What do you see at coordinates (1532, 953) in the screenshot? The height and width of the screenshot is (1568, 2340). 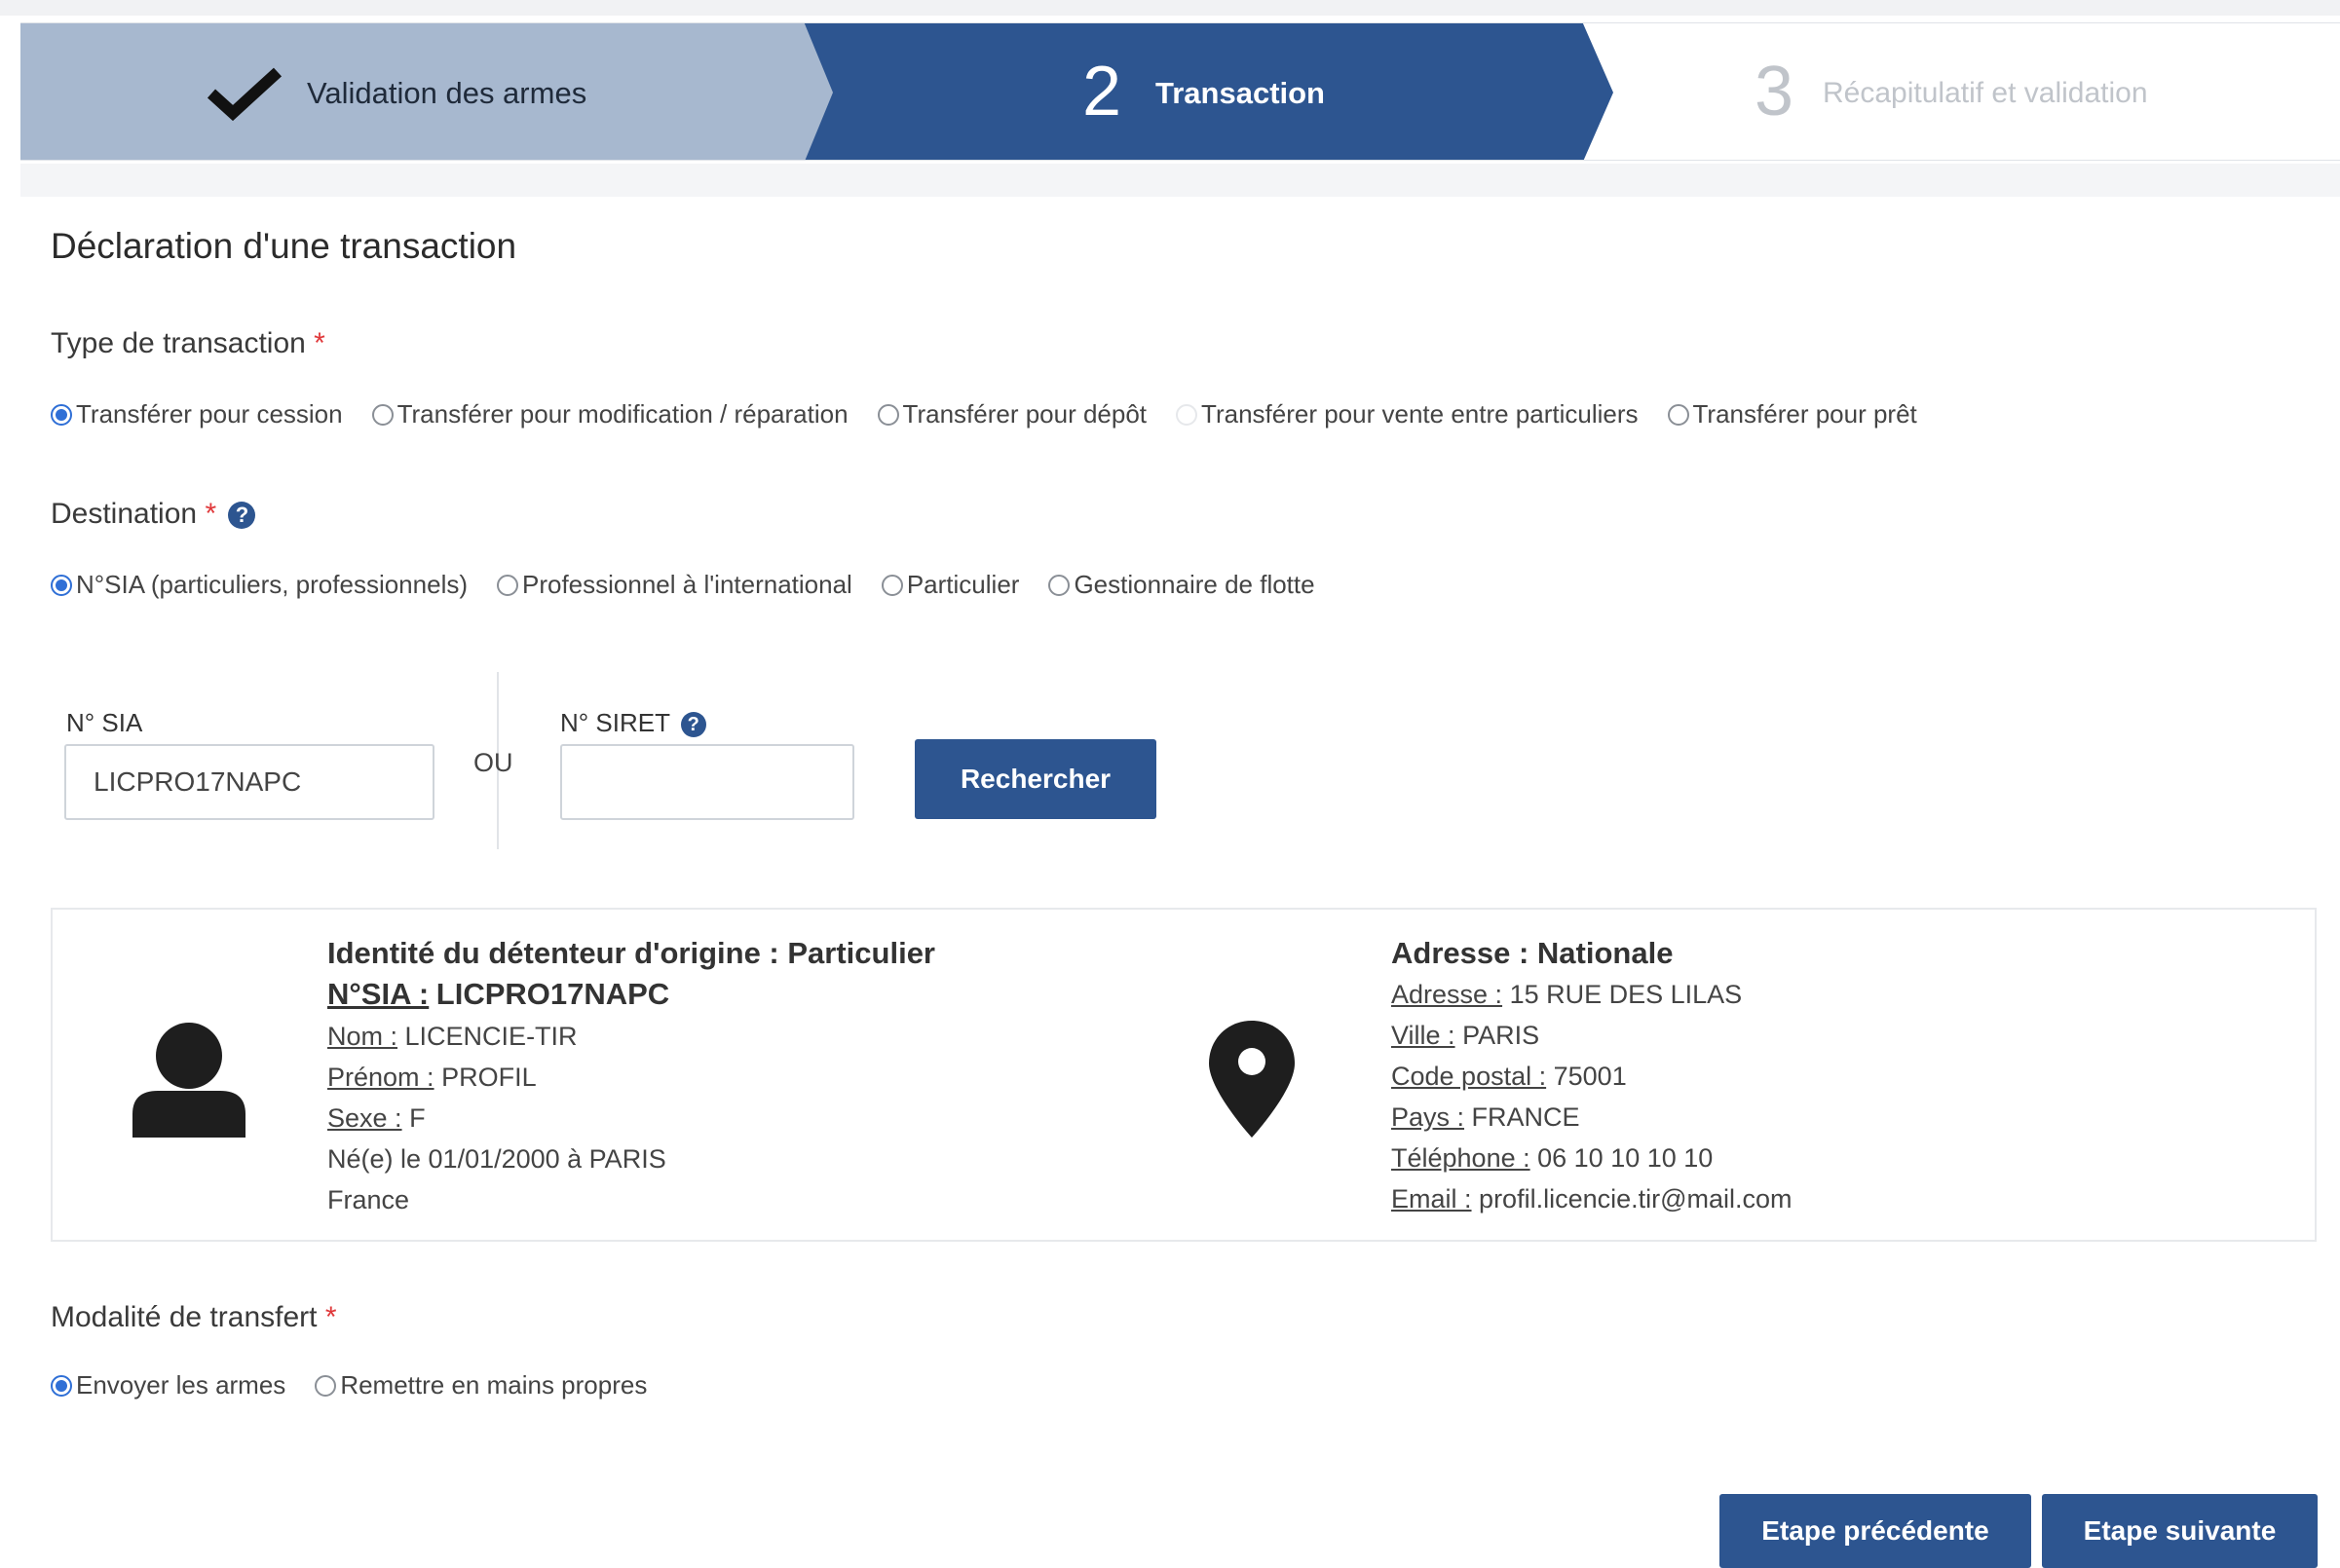 I see `address-heading: Adresse : Nationale` at bounding box center [1532, 953].